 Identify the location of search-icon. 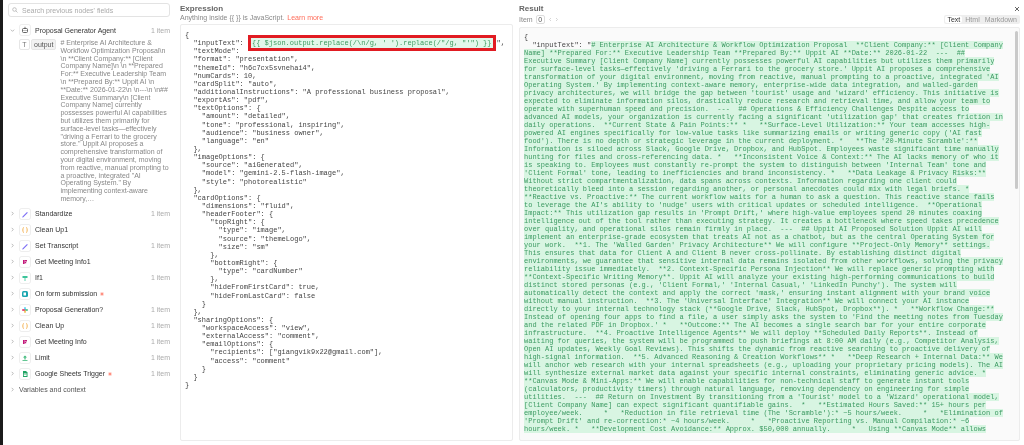
(15, 10).